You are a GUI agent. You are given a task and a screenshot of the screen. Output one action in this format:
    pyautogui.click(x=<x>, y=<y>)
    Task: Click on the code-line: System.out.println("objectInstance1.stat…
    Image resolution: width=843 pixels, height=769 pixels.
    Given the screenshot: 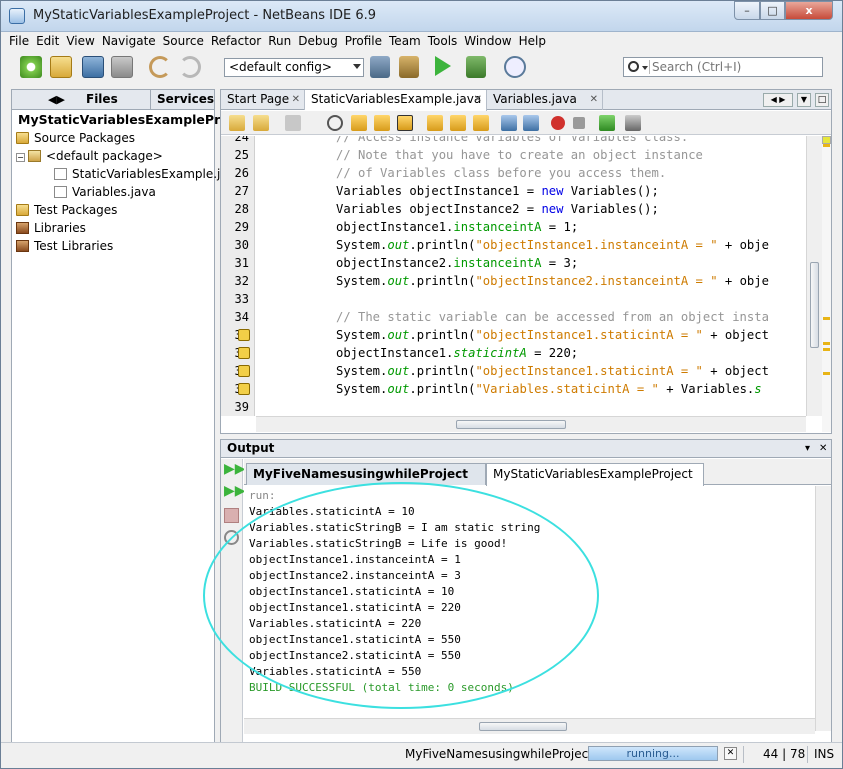 What is the action you would take?
    pyautogui.click(x=552, y=371)
    